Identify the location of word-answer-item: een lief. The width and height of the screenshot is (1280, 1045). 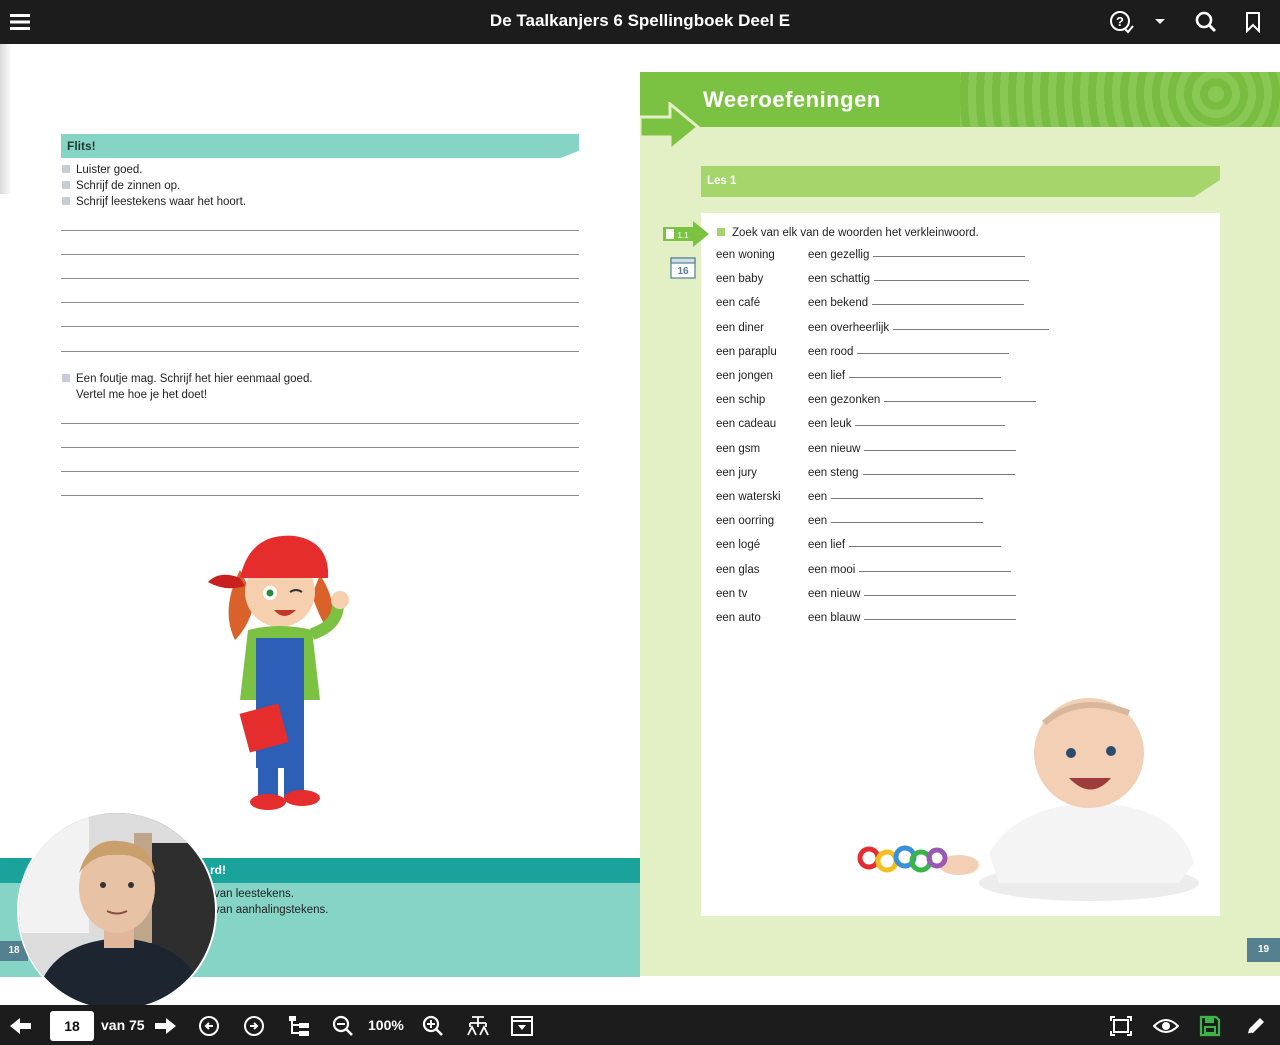
(905, 545).